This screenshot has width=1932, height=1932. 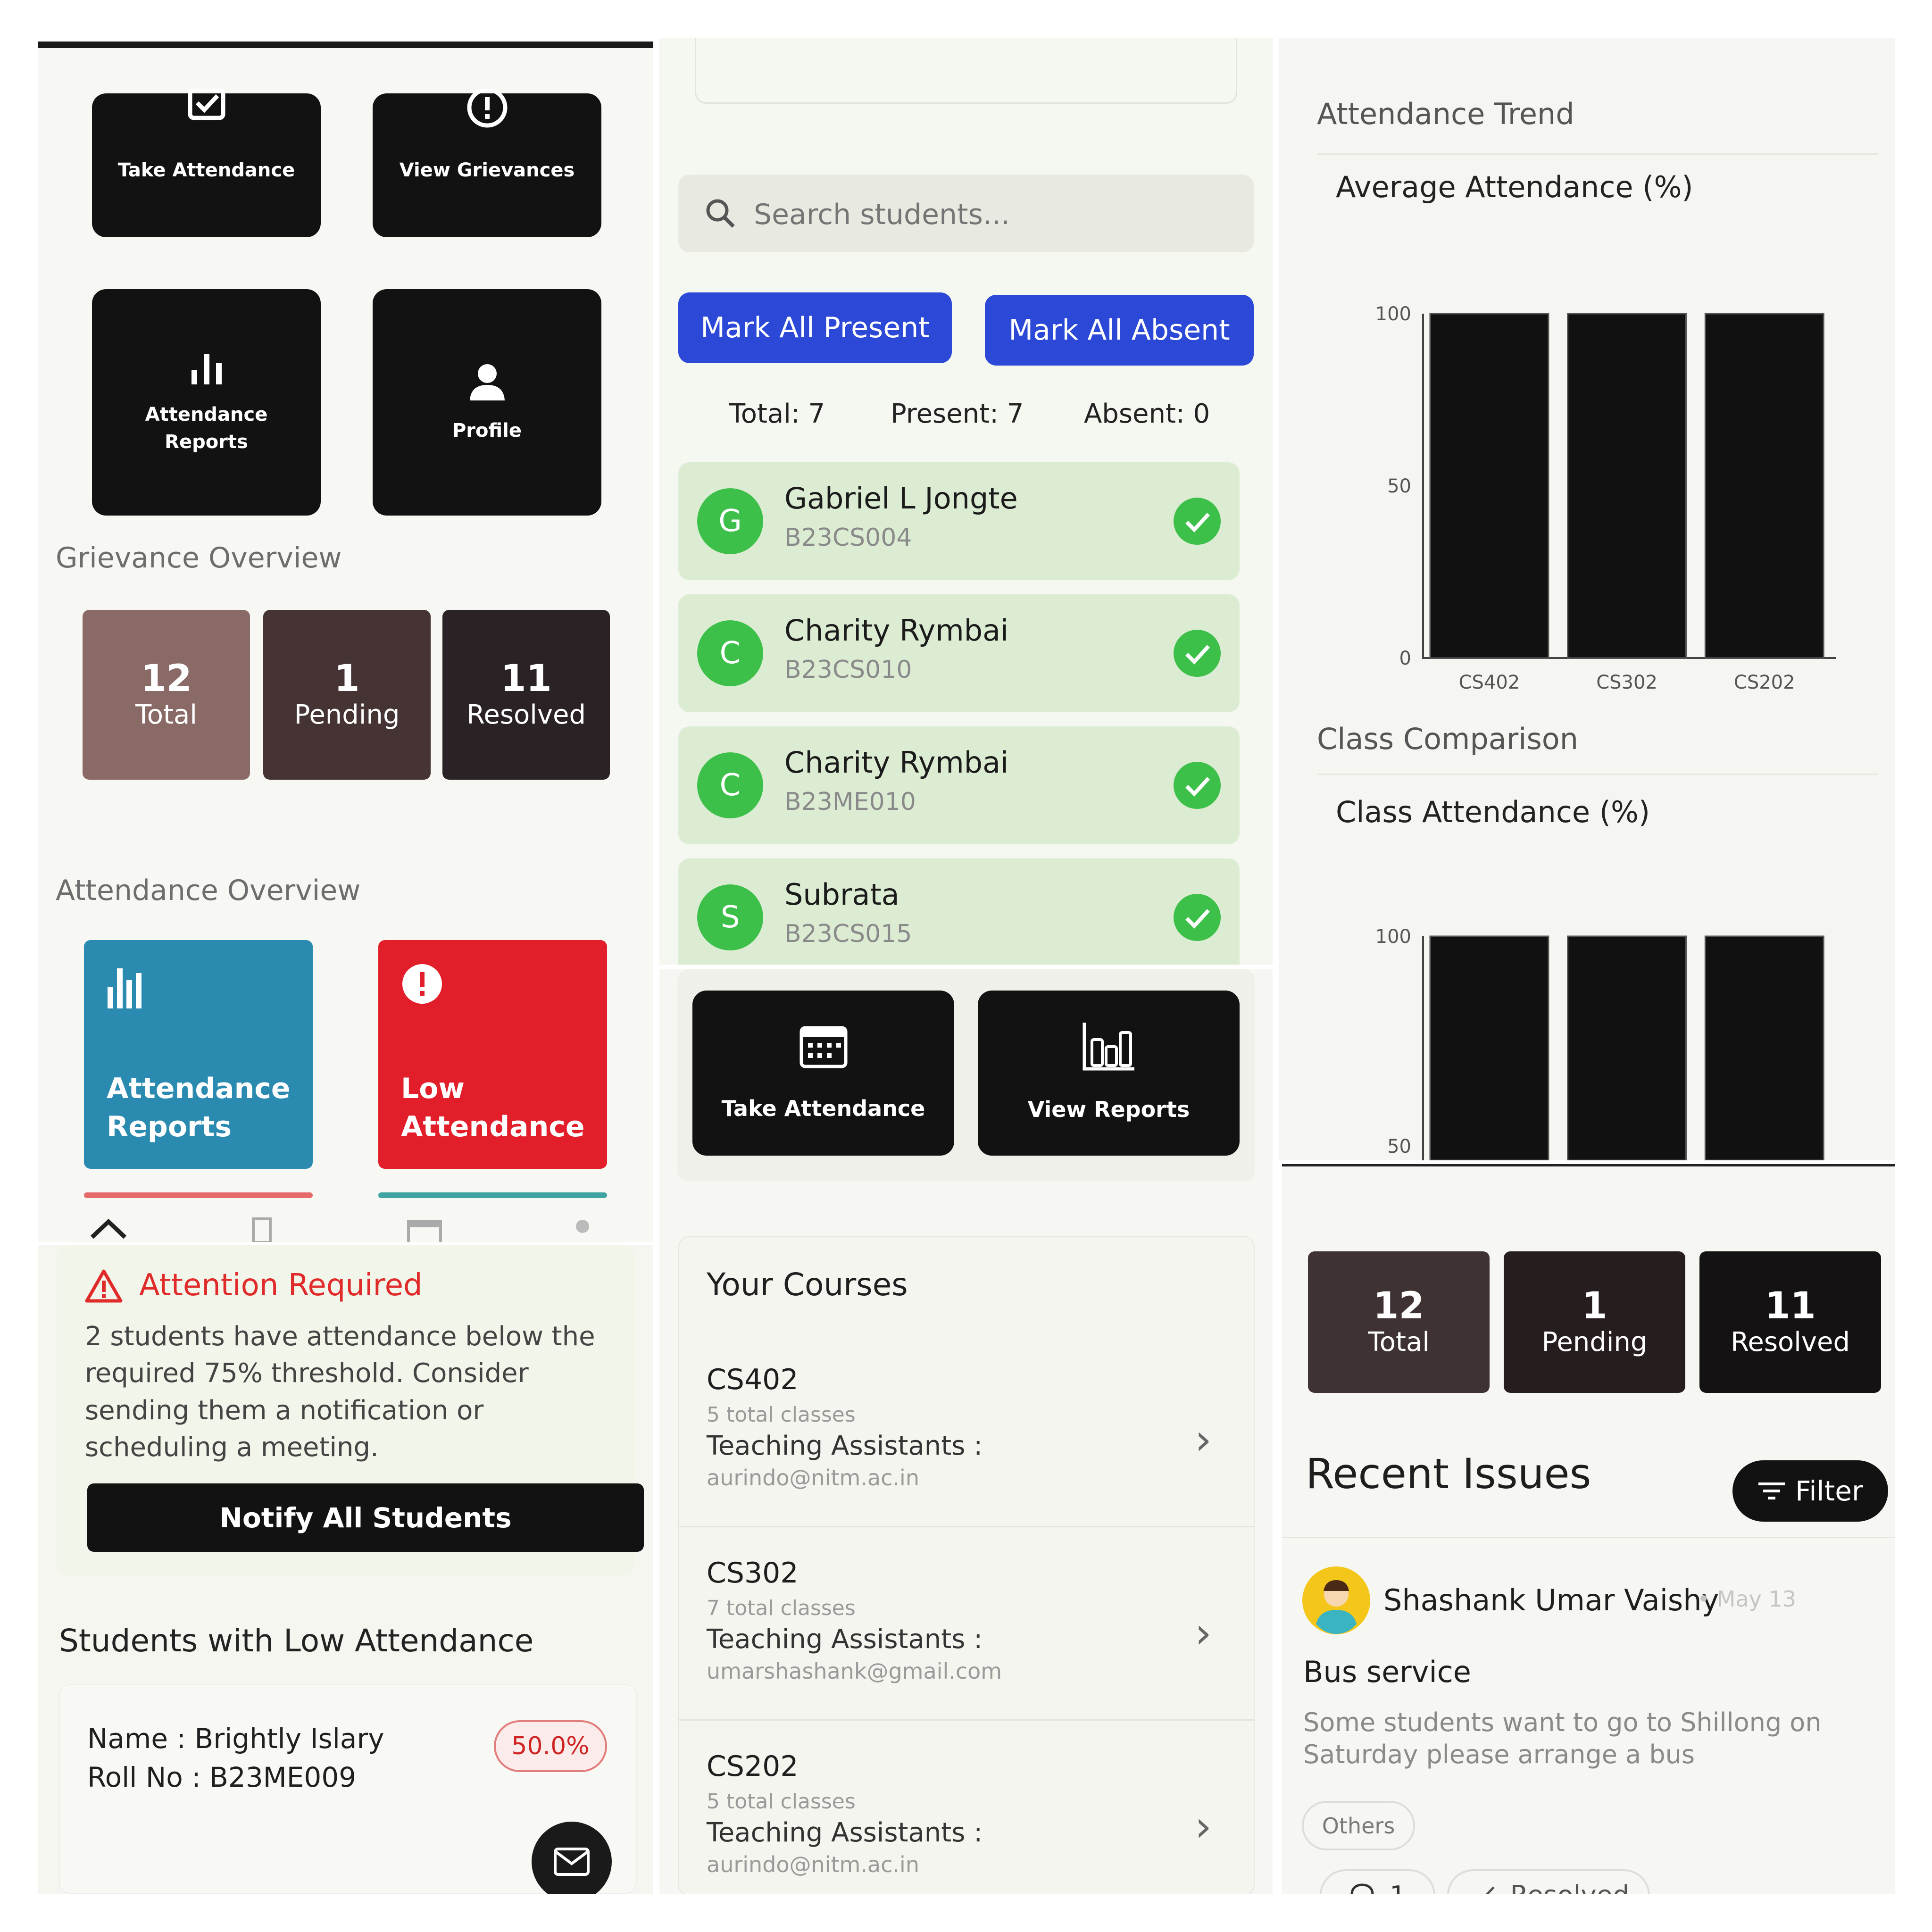 I want to click on grievance-pending-label: Pending, so click(x=347, y=715).